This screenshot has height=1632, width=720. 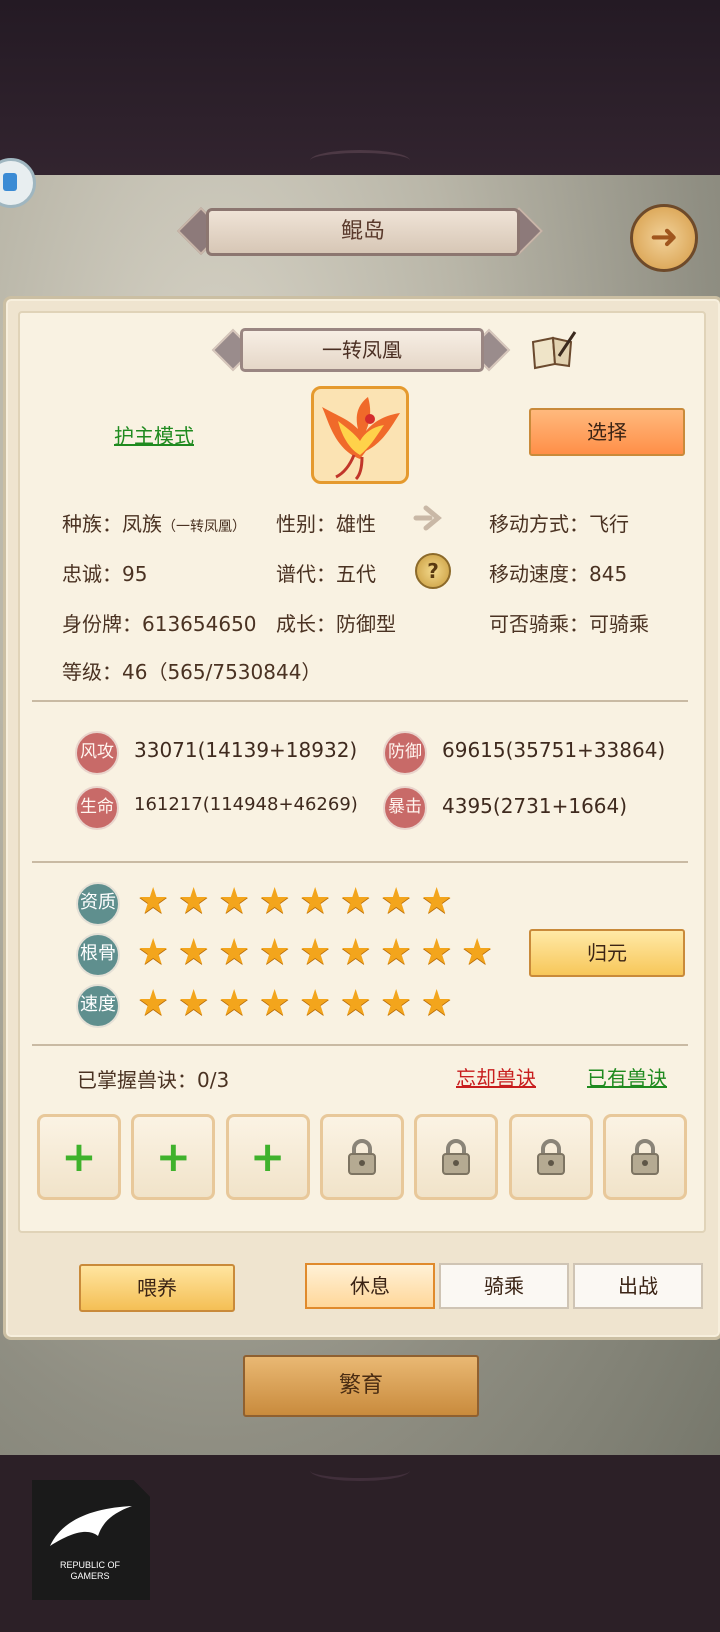 I want to click on growth-info: 成长：防御型, so click(x=336, y=624).